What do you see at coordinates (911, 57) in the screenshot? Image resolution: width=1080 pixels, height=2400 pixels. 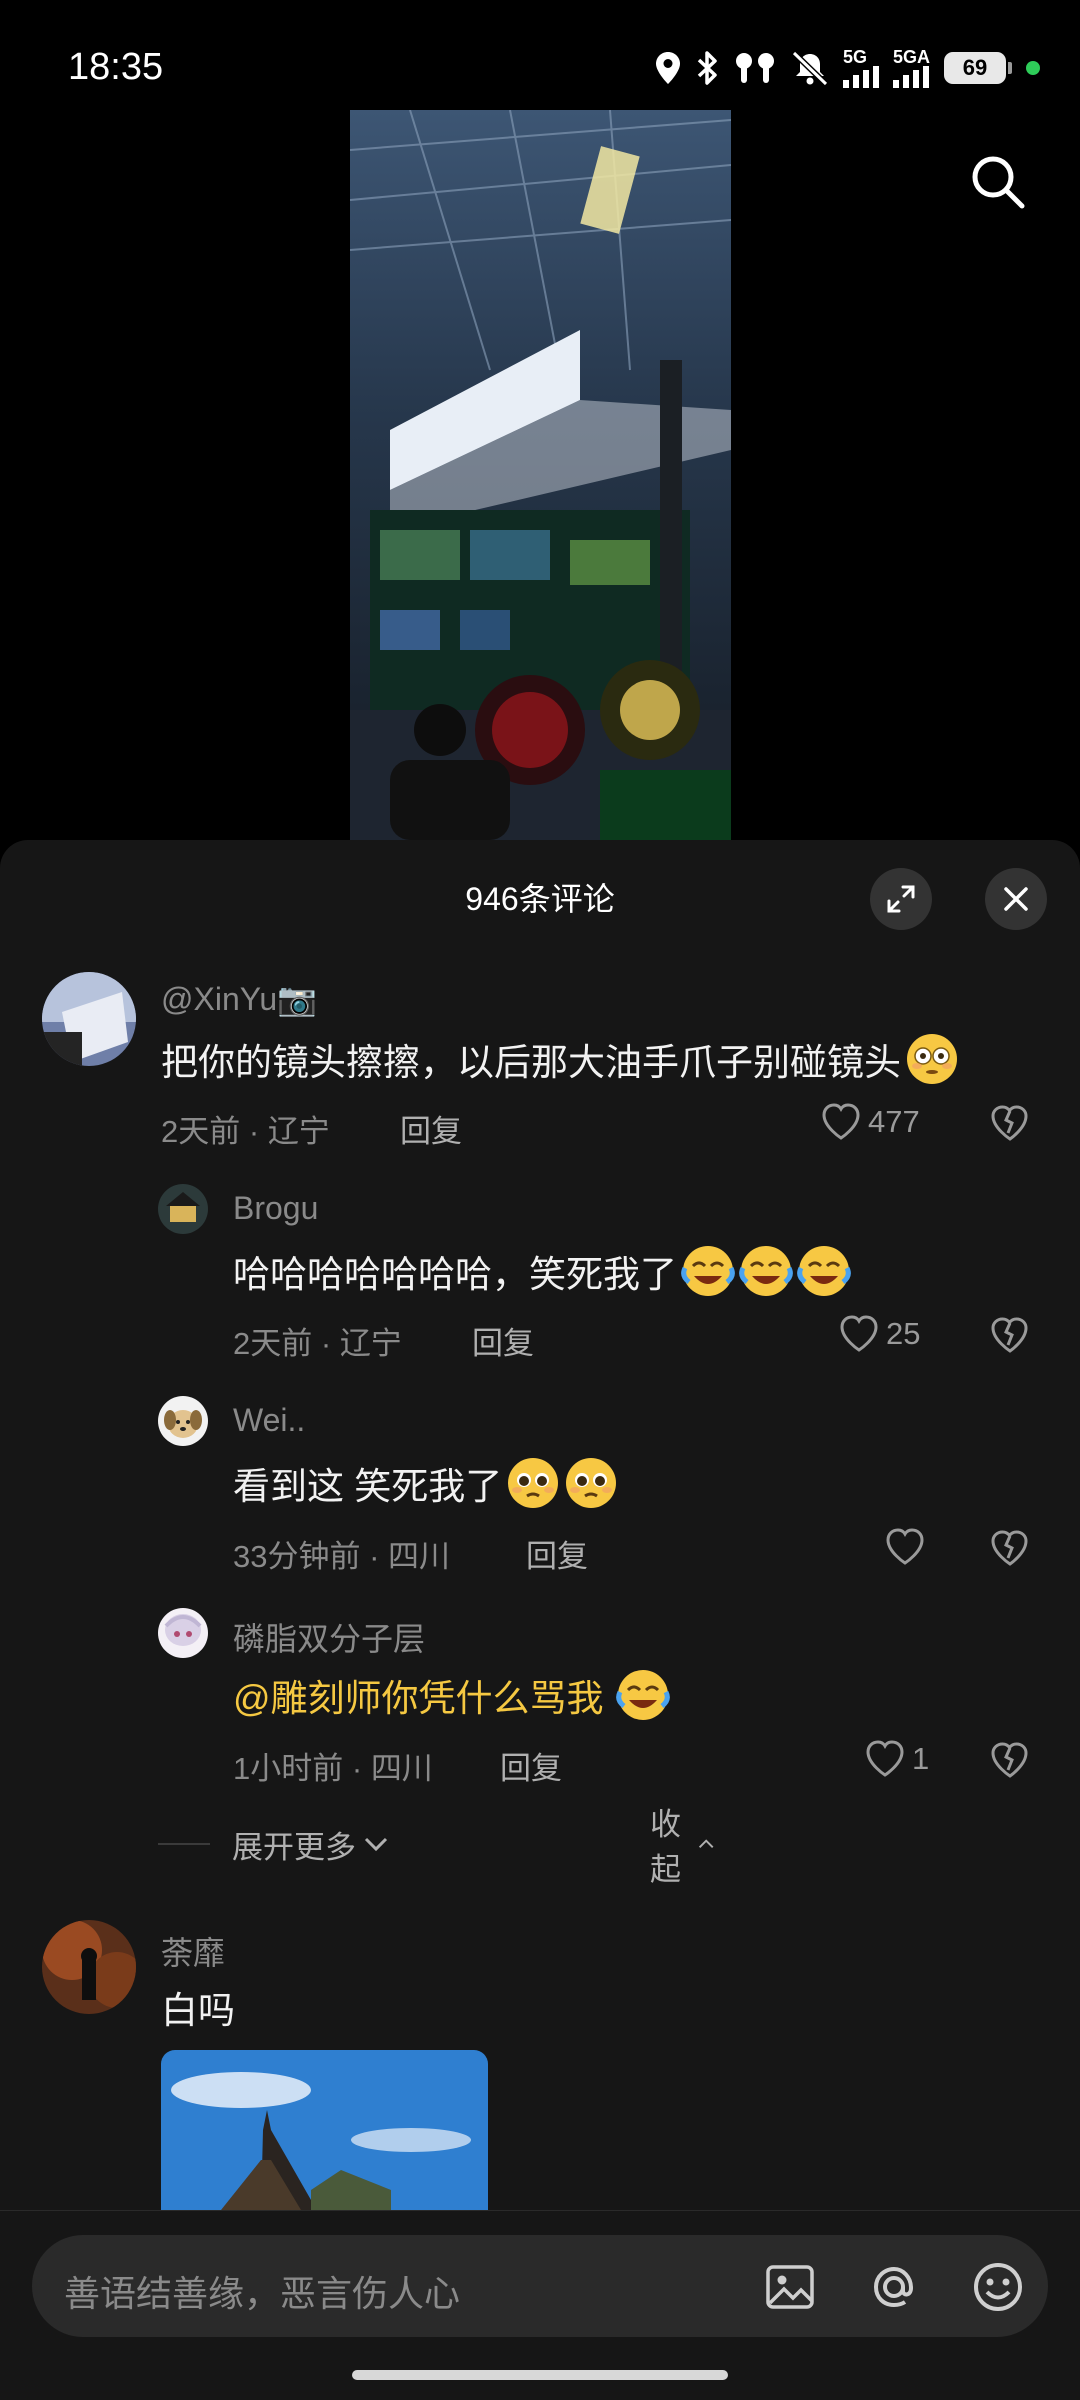 I see `signal-2-label: 5GA` at bounding box center [911, 57].